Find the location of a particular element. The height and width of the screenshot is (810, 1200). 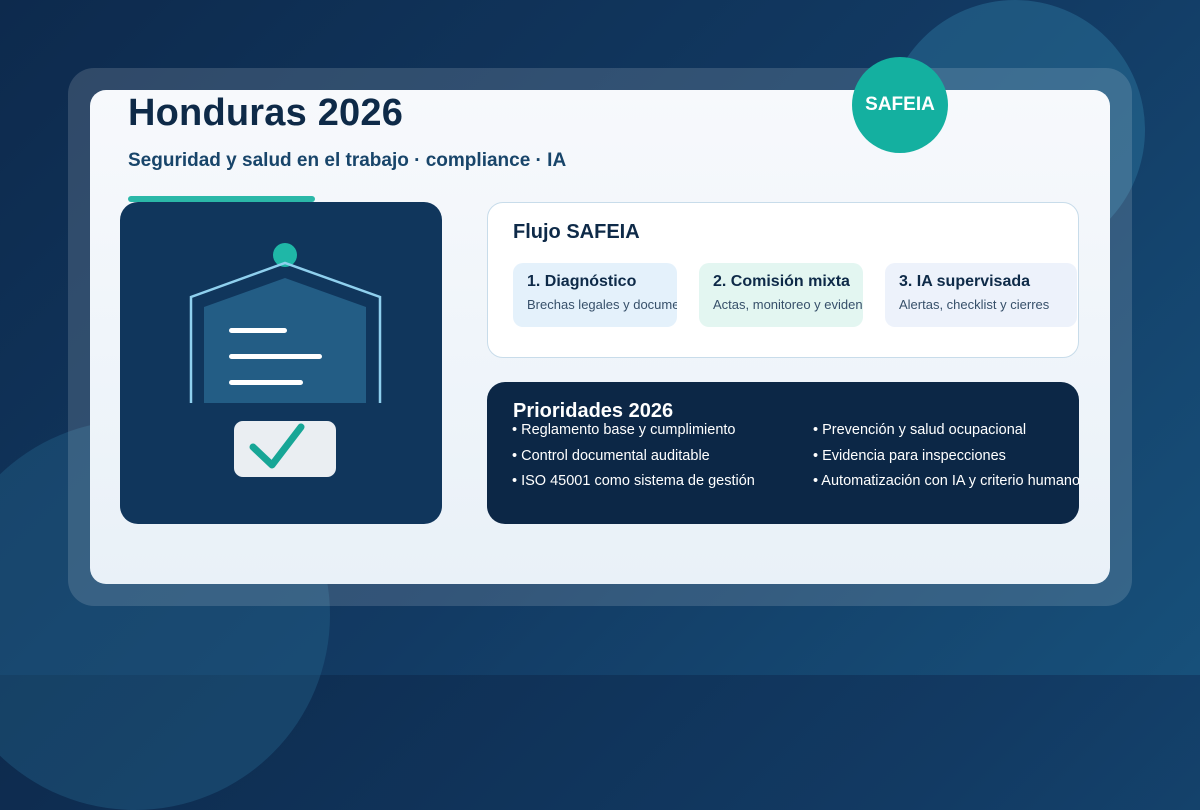

step-title: 1. Diagnóstico is located at coordinates (582, 281).